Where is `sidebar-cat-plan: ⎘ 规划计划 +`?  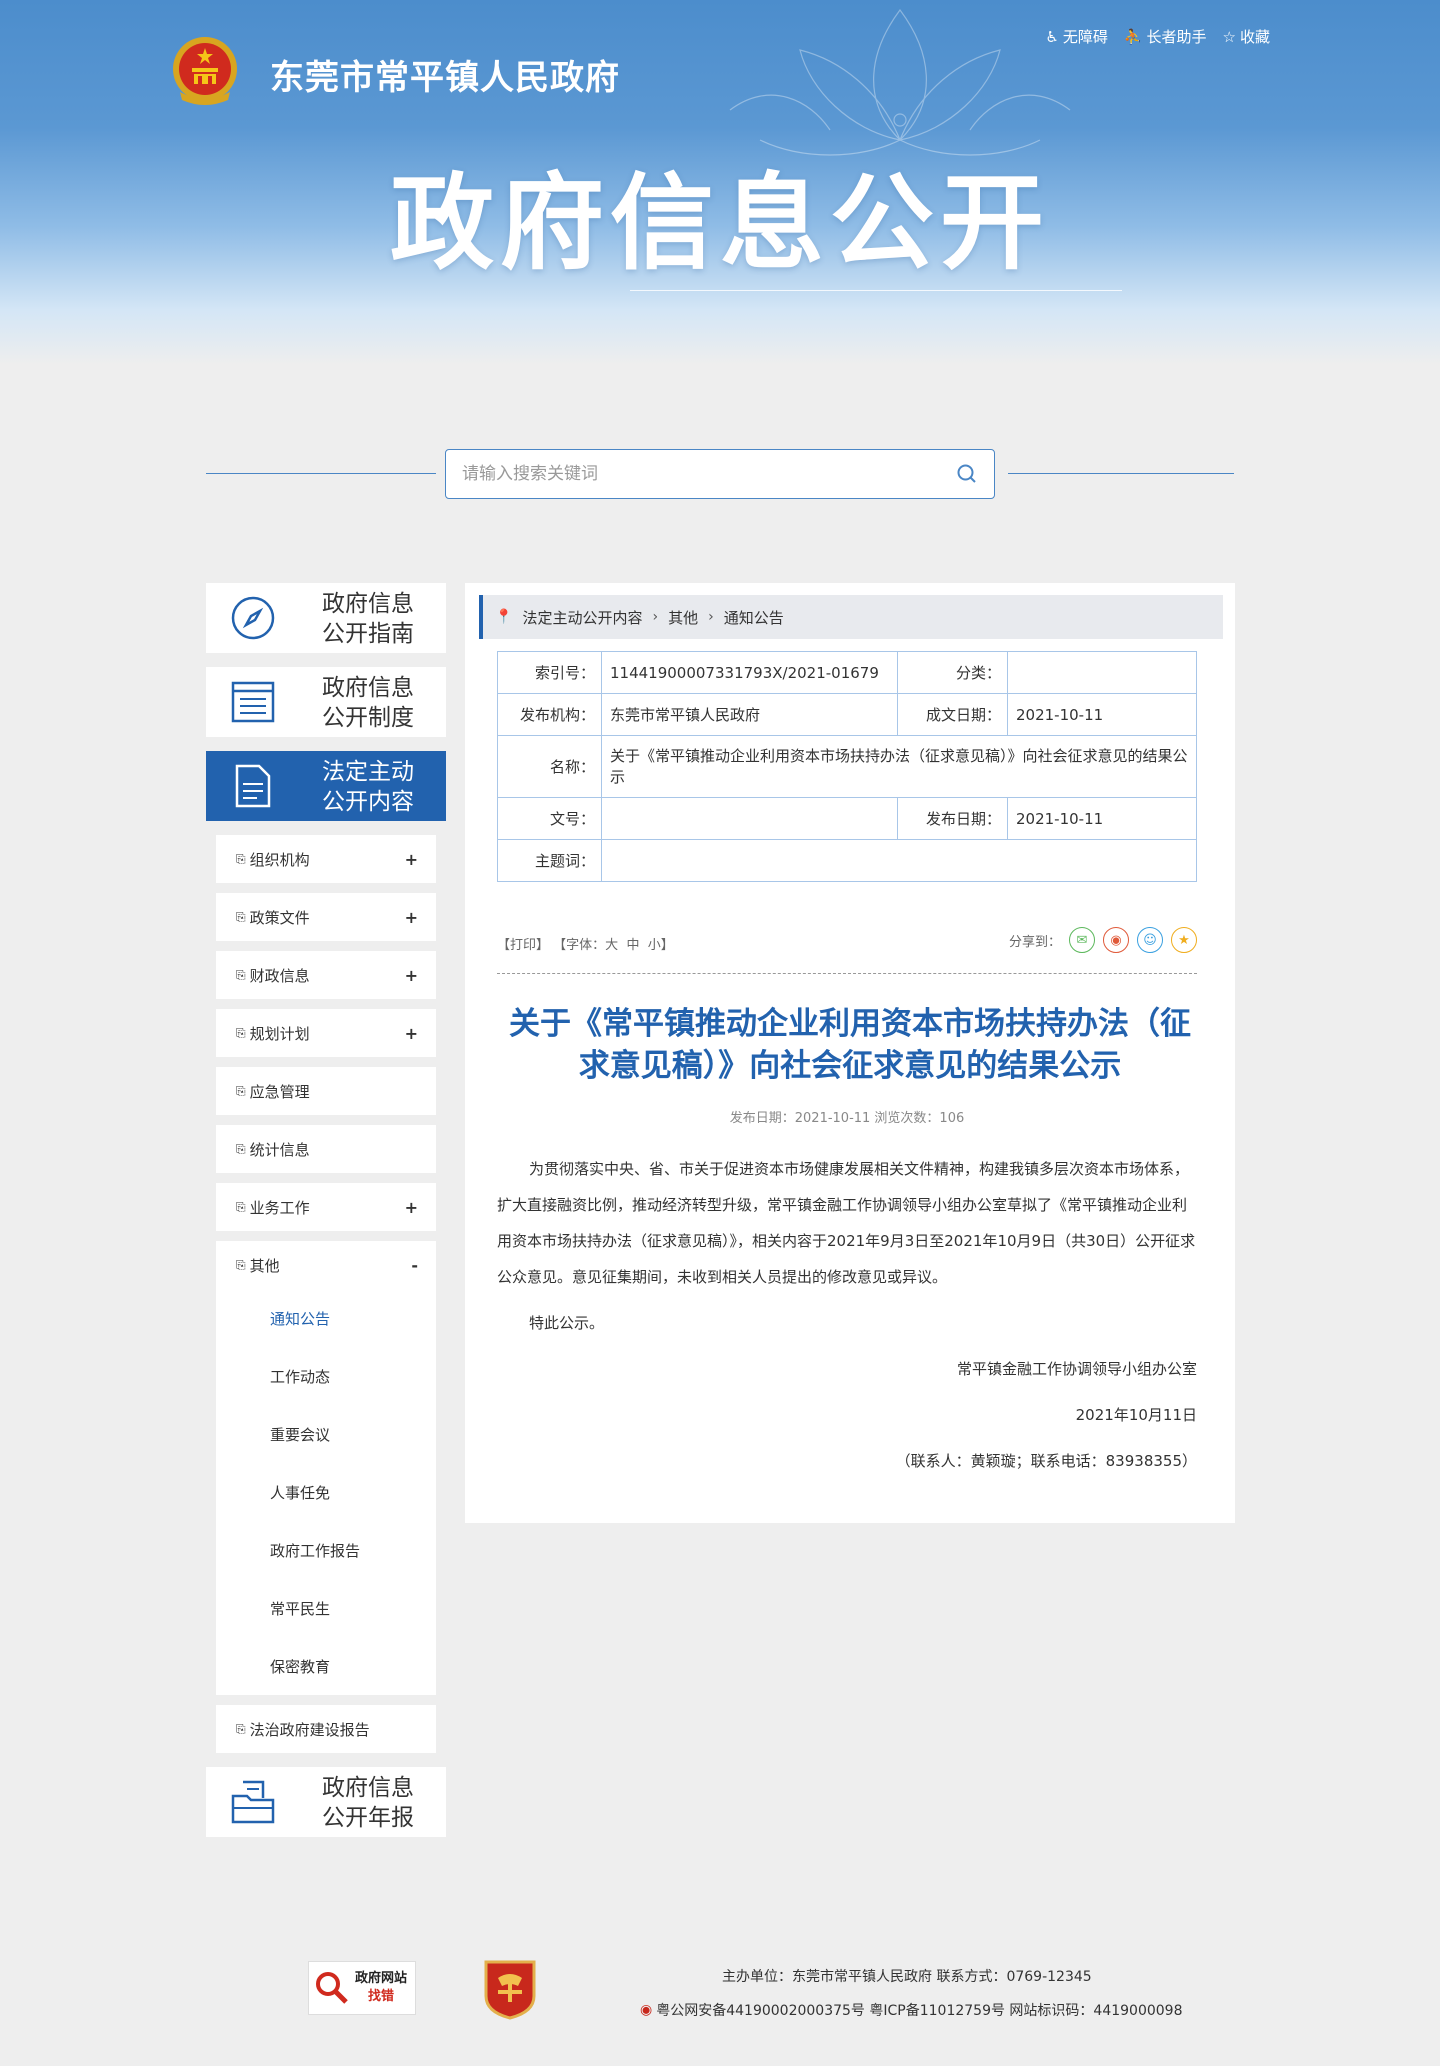
sidebar-cat-plan: ⎘ 规划计划 + is located at coordinates (326, 1033).